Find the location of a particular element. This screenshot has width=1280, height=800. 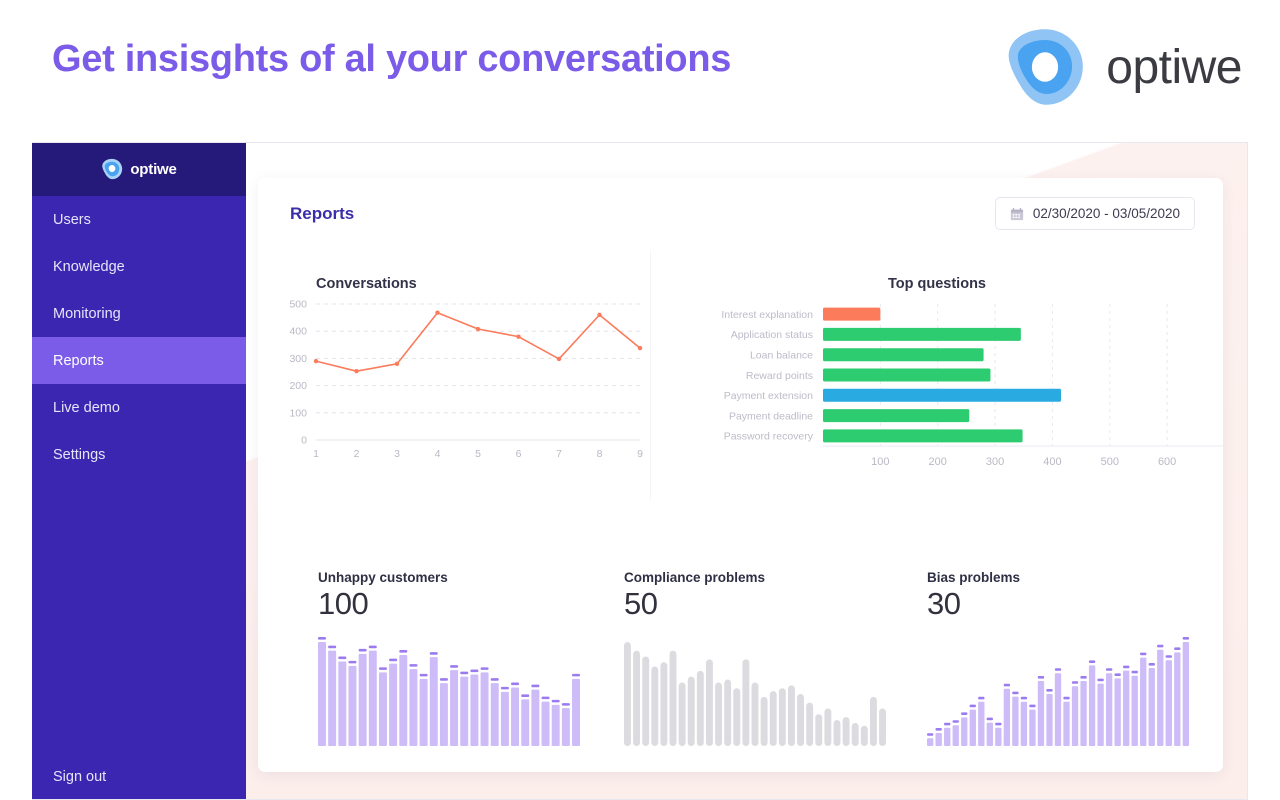

svg-text: Password recovery is located at coordinates (769, 437).